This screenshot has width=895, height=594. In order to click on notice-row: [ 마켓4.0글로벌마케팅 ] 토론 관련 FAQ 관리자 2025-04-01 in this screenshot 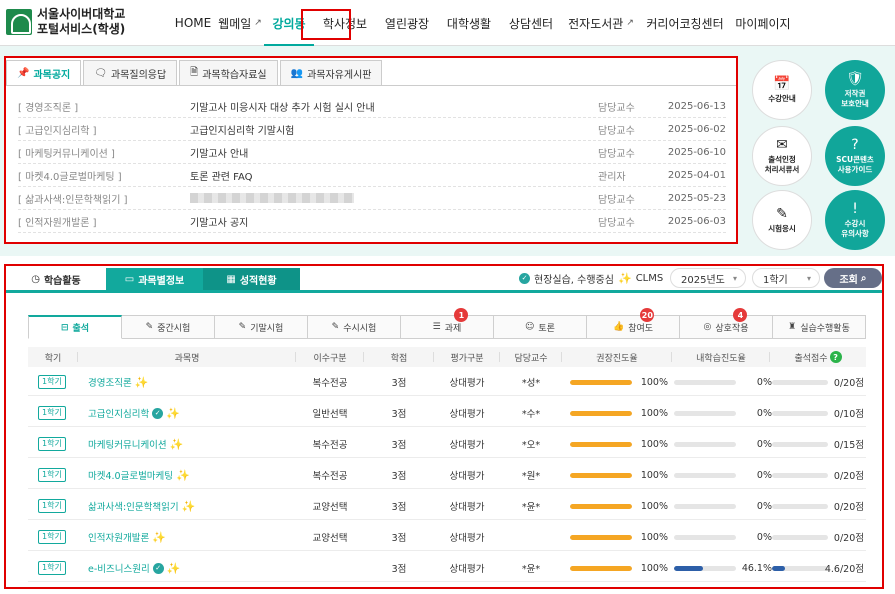, I will do `click(372, 176)`.